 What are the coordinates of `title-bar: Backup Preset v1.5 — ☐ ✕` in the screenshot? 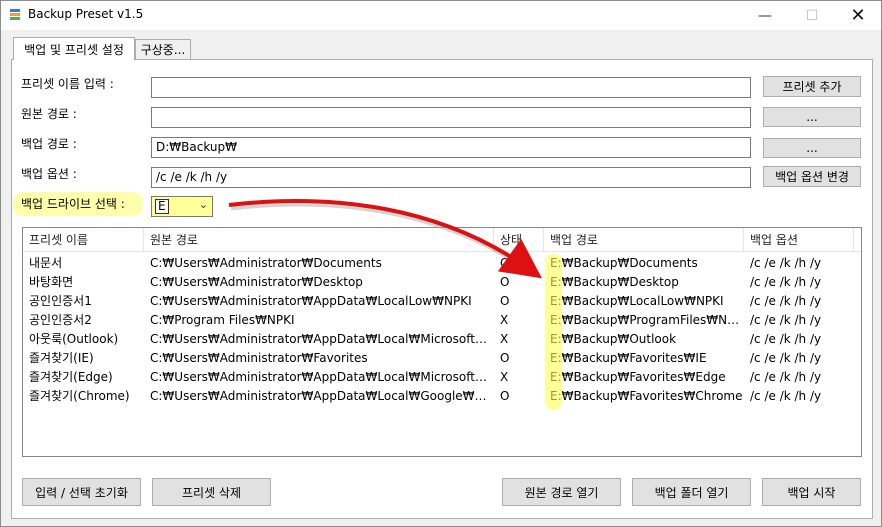 It's located at (441, 15).